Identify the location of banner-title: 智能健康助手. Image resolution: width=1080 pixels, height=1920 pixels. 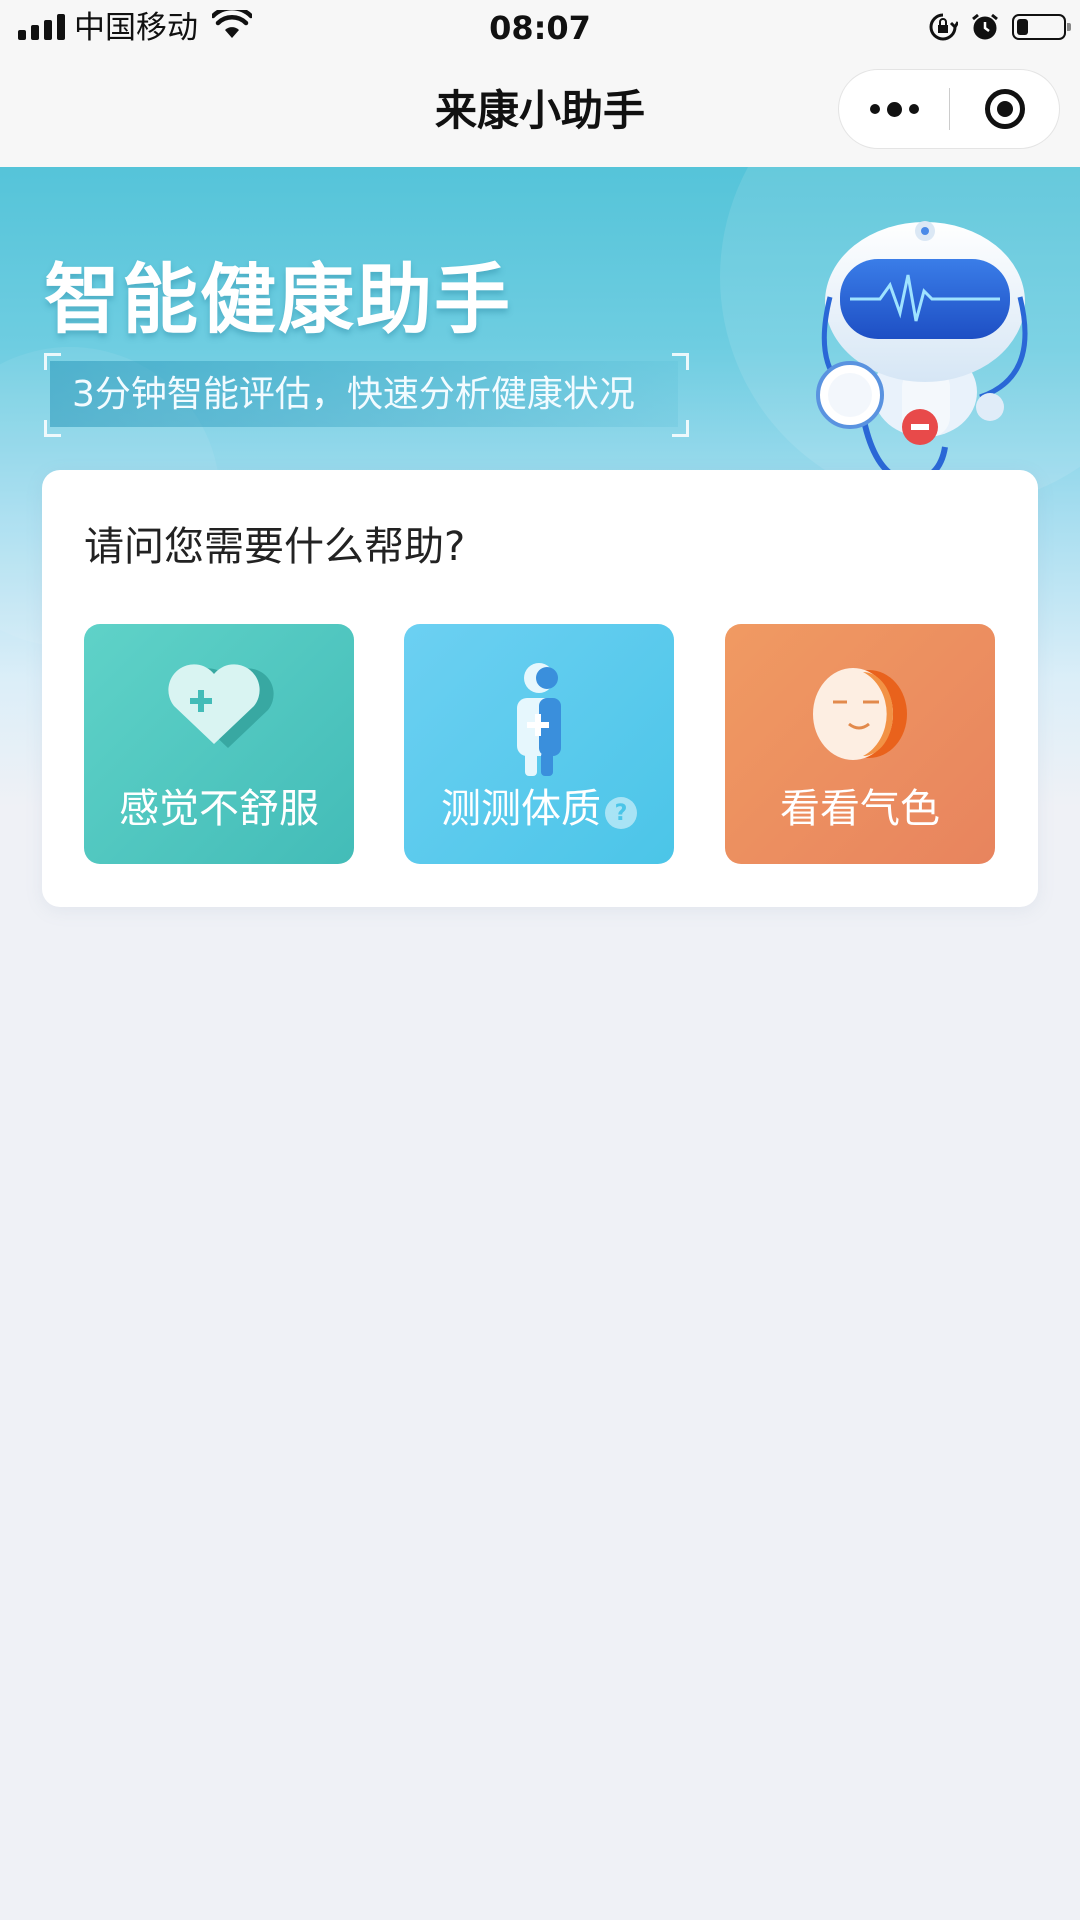
(278, 299).